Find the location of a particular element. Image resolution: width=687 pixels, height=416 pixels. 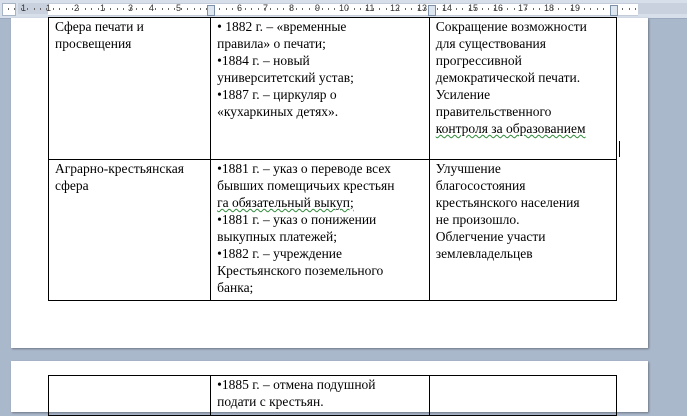

cell-line: Облегчение участи is located at coordinates (490, 236).